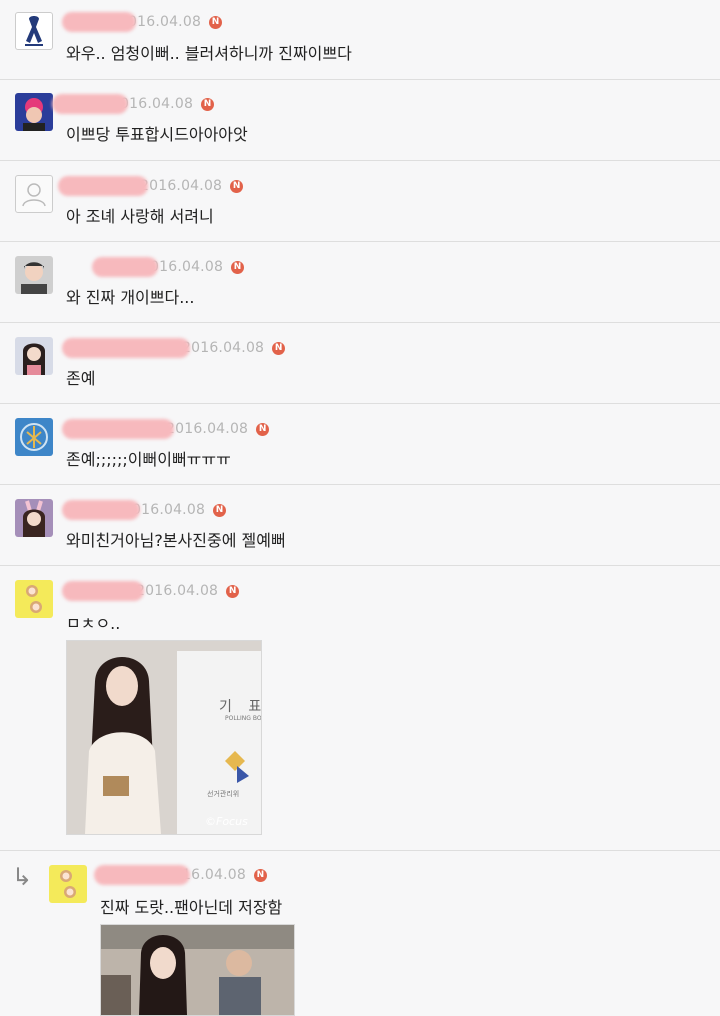 Image resolution: width=720 pixels, height=1016 pixels. What do you see at coordinates (81, 378) in the screenshot?
I see `comment-text: 존예` at bounding box center [81, 378].